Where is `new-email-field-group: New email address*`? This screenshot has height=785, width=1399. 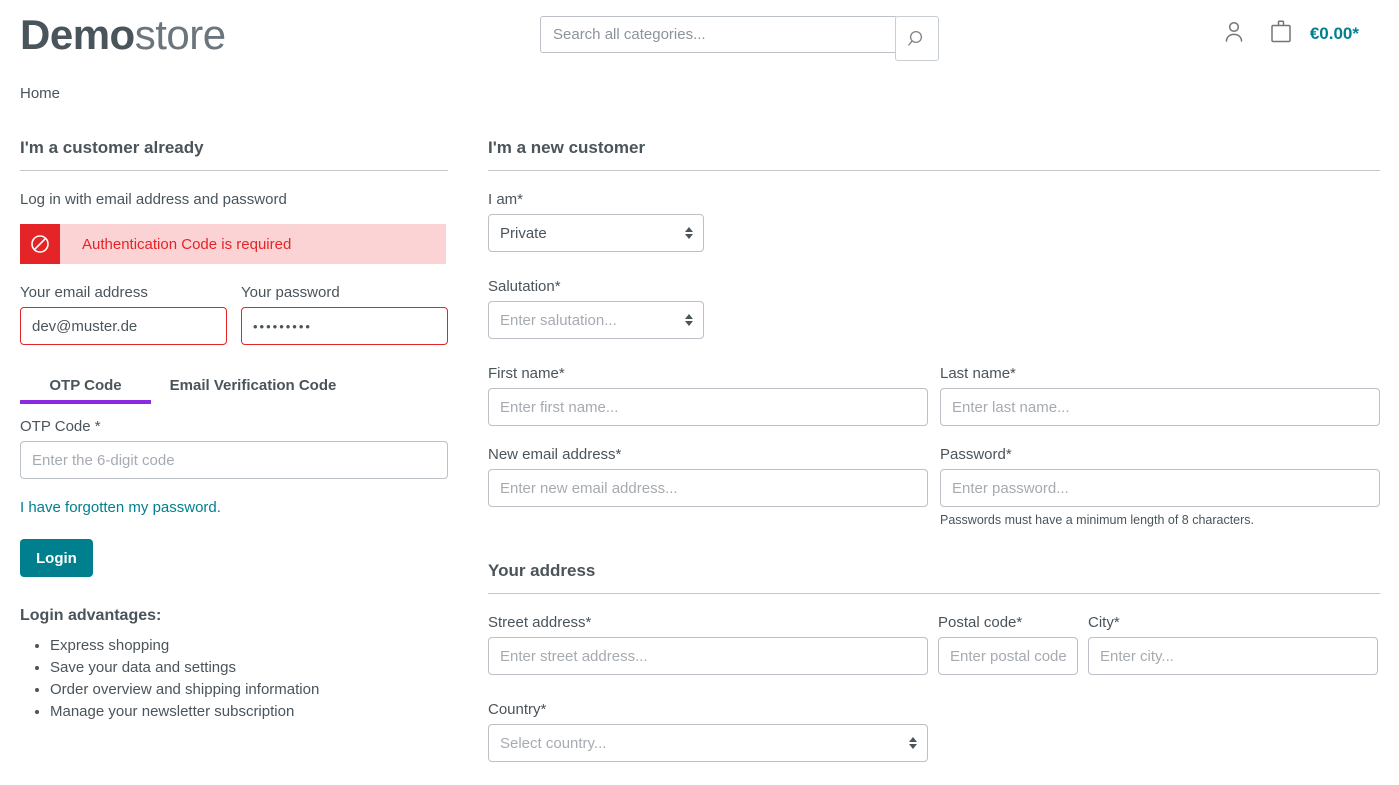 new-email-field-group: New email address* is located at coordinates (708, 486).